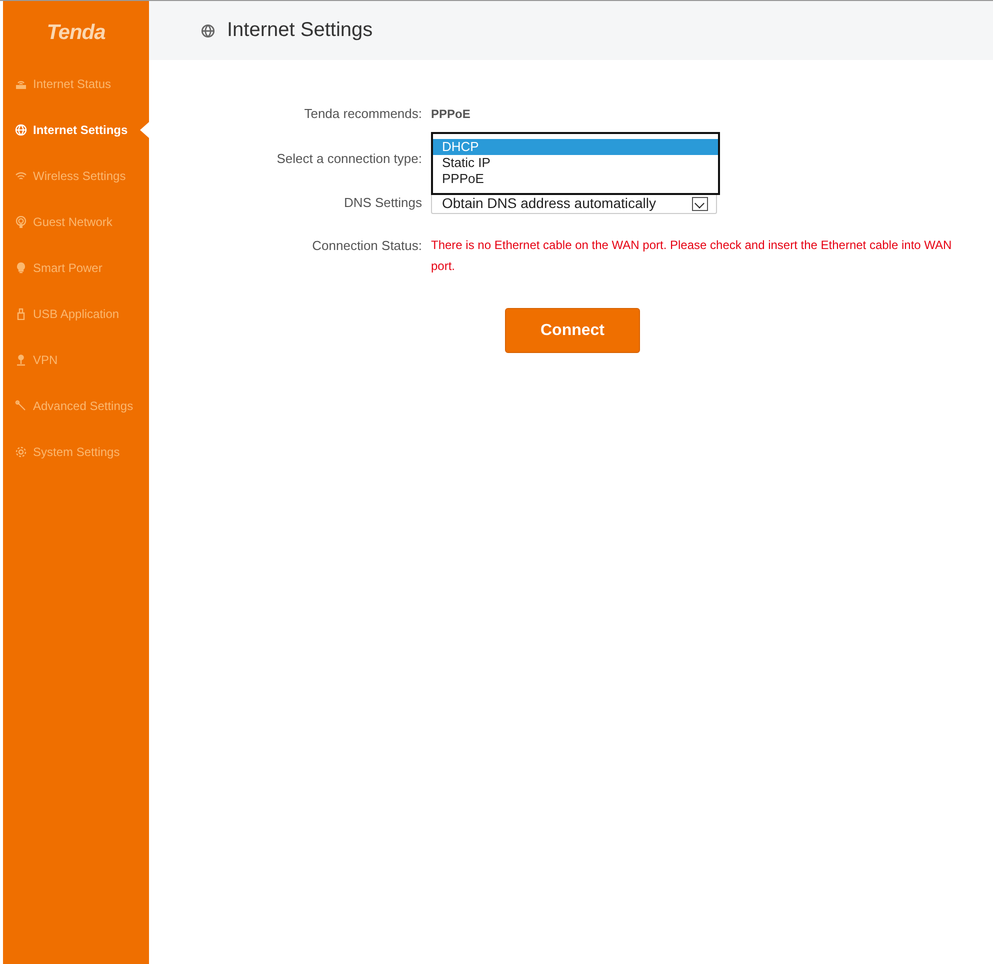 The height and width of the screenshot is (964, 993). Describe the element at coordinates (45, 360) in the screenshot. I see `sidebar-item: VPN` at that location.